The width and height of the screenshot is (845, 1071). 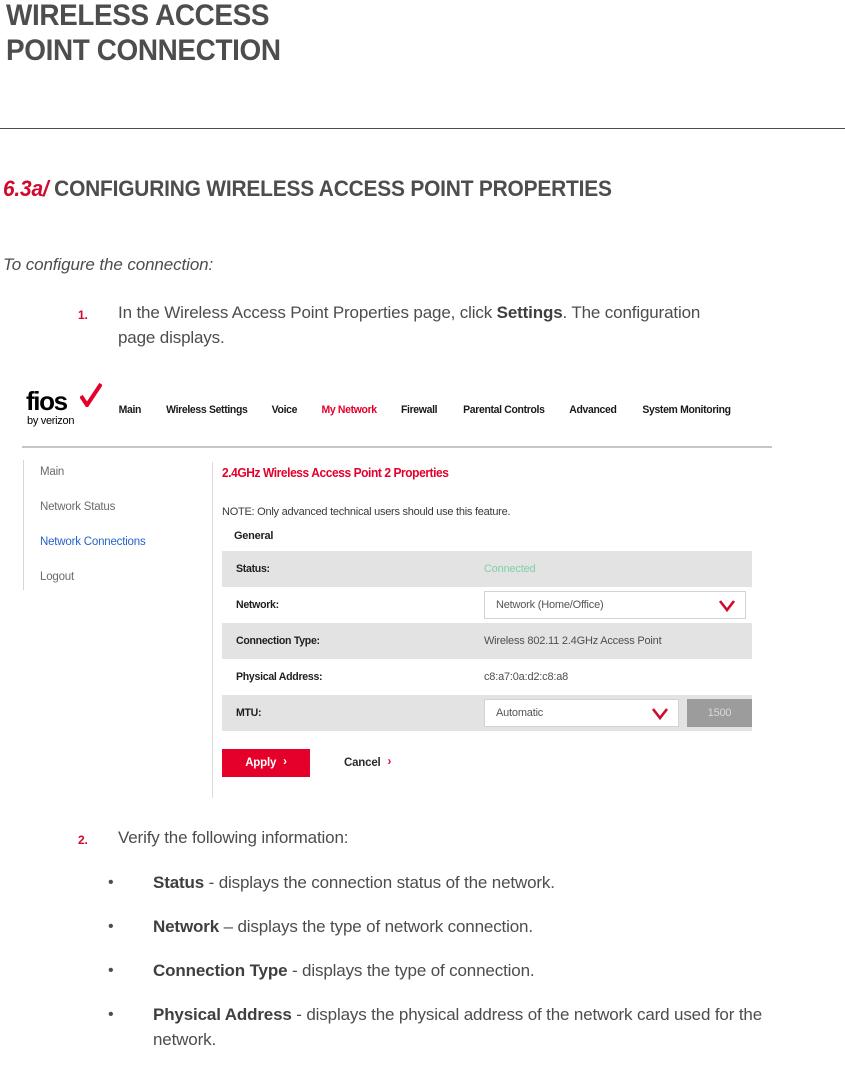 I want to click on list-item-connection-type-desc: - displays the type of connection., so click(x=411, y=970).